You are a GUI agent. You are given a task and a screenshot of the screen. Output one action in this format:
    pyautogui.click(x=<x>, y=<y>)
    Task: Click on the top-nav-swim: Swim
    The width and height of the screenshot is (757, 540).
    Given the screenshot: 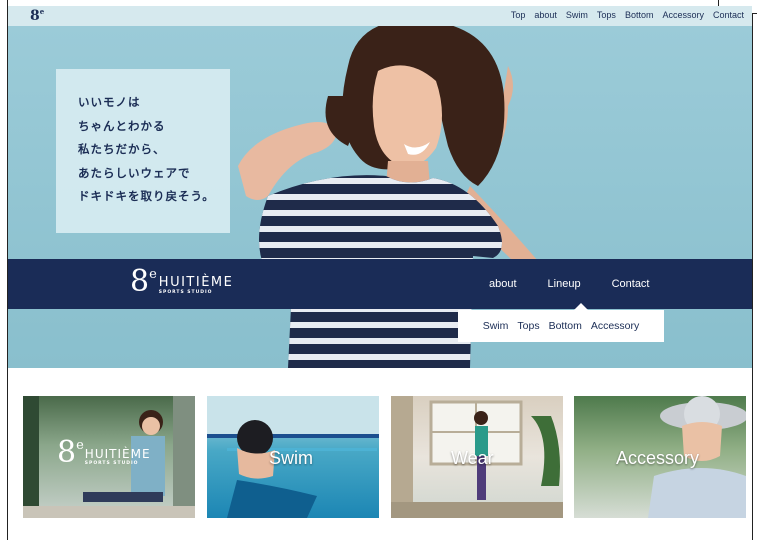 What is the action you would take?
    pyautogui.click(x=577, y=15)
    